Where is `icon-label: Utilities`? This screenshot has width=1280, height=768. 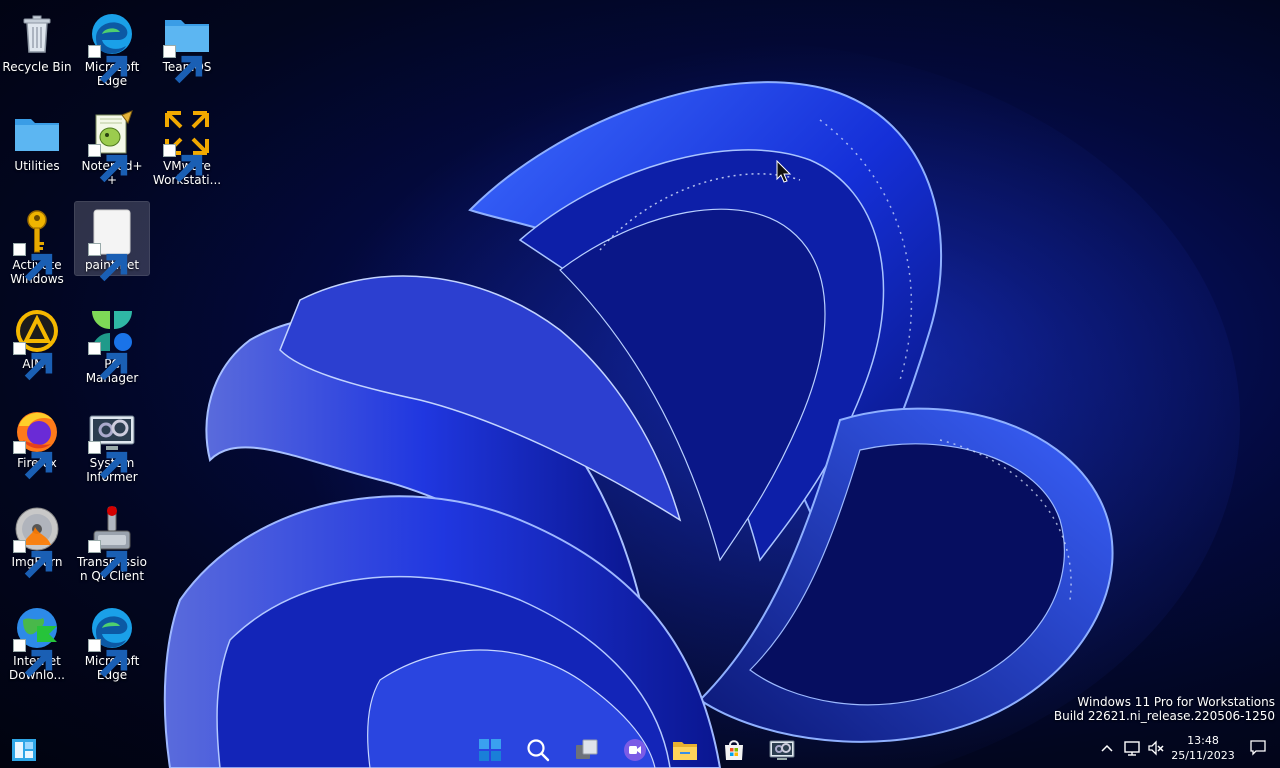
icon-label: Utilities is located at coordinates (37, 166).